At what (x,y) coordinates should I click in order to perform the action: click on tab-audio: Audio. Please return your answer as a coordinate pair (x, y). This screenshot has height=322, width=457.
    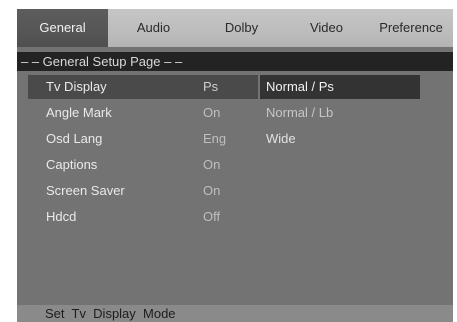
    Looking at the image, I should click on (153, 28).